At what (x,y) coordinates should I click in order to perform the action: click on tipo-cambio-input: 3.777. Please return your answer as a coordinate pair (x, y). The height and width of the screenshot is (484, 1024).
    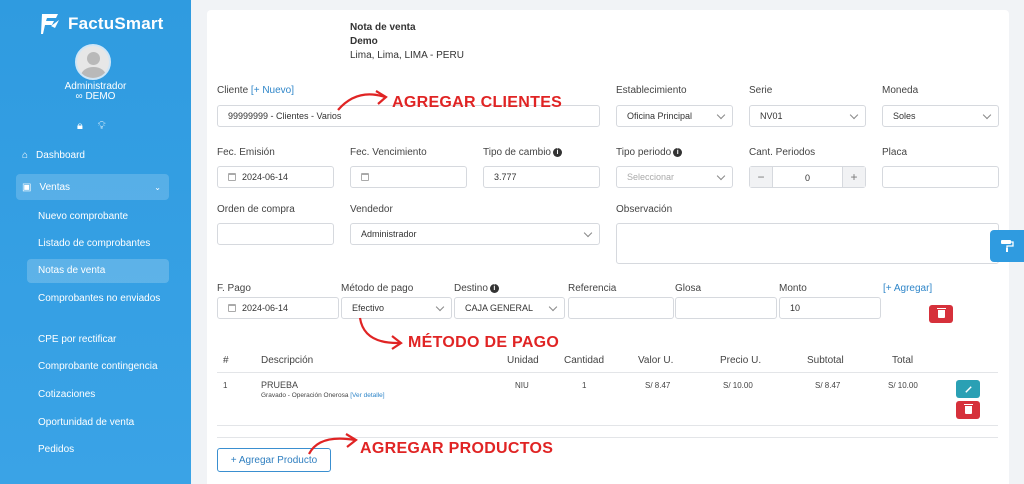
    Looking at the image, I should click on (541, 177).